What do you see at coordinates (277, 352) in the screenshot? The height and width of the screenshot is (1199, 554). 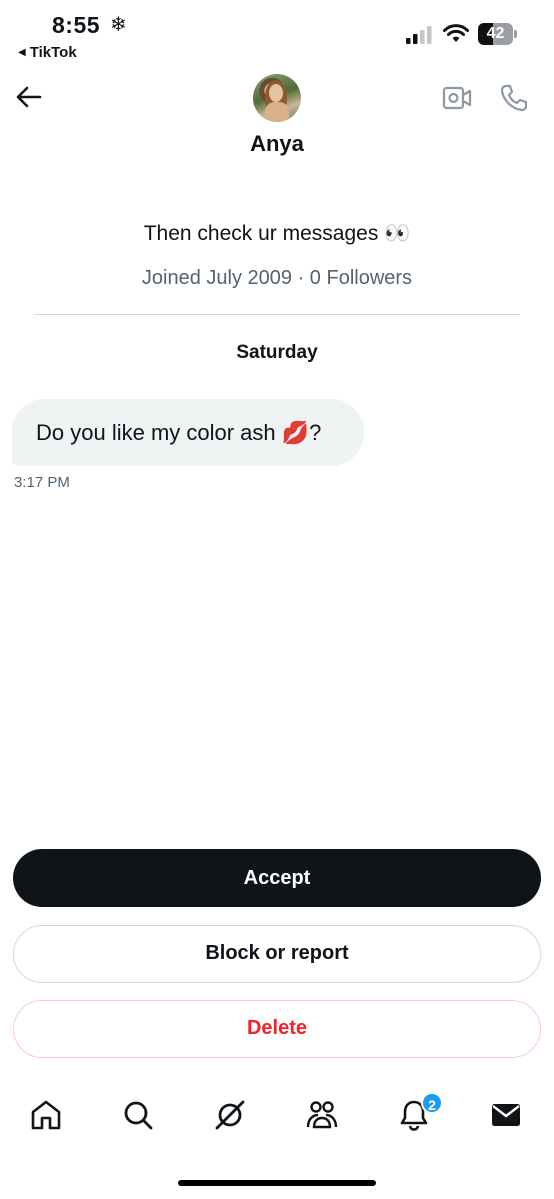 I see `day-label: Saturday` at bounding box center [277, 352].